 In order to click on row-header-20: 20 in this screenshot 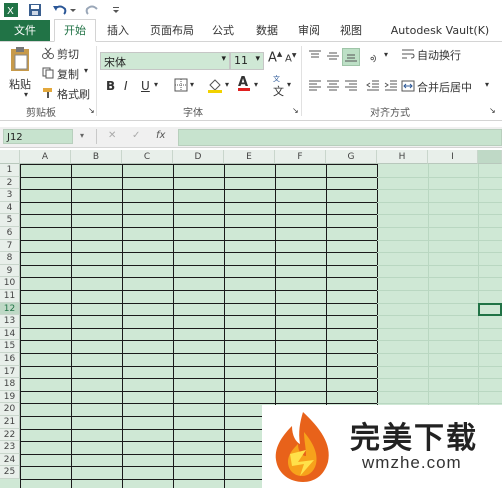, I will do `click(10, 409)`.